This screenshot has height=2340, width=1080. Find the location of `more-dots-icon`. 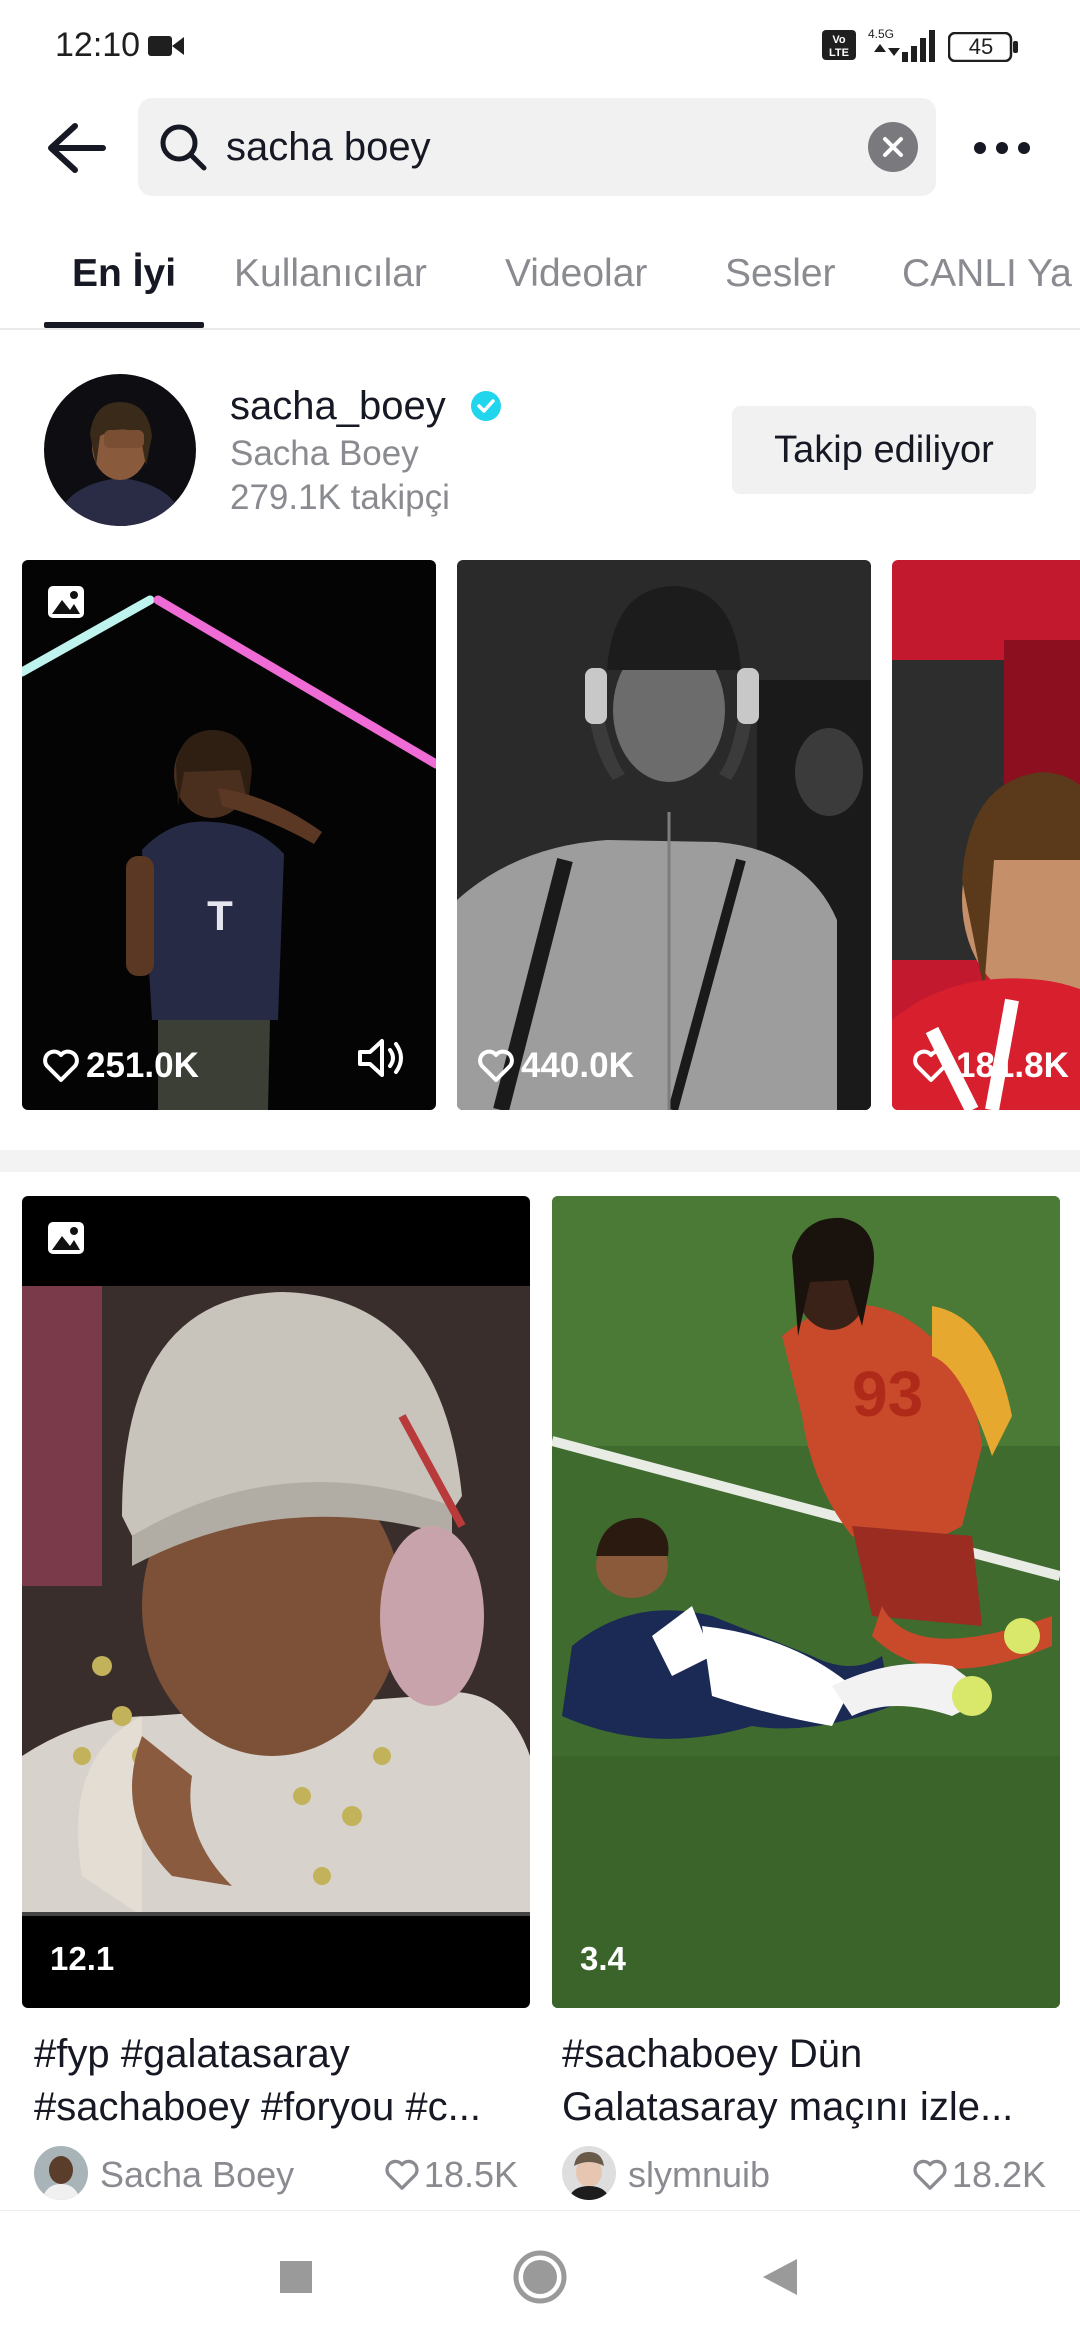

more-dots-icon is located at coordinates (1002, 148).